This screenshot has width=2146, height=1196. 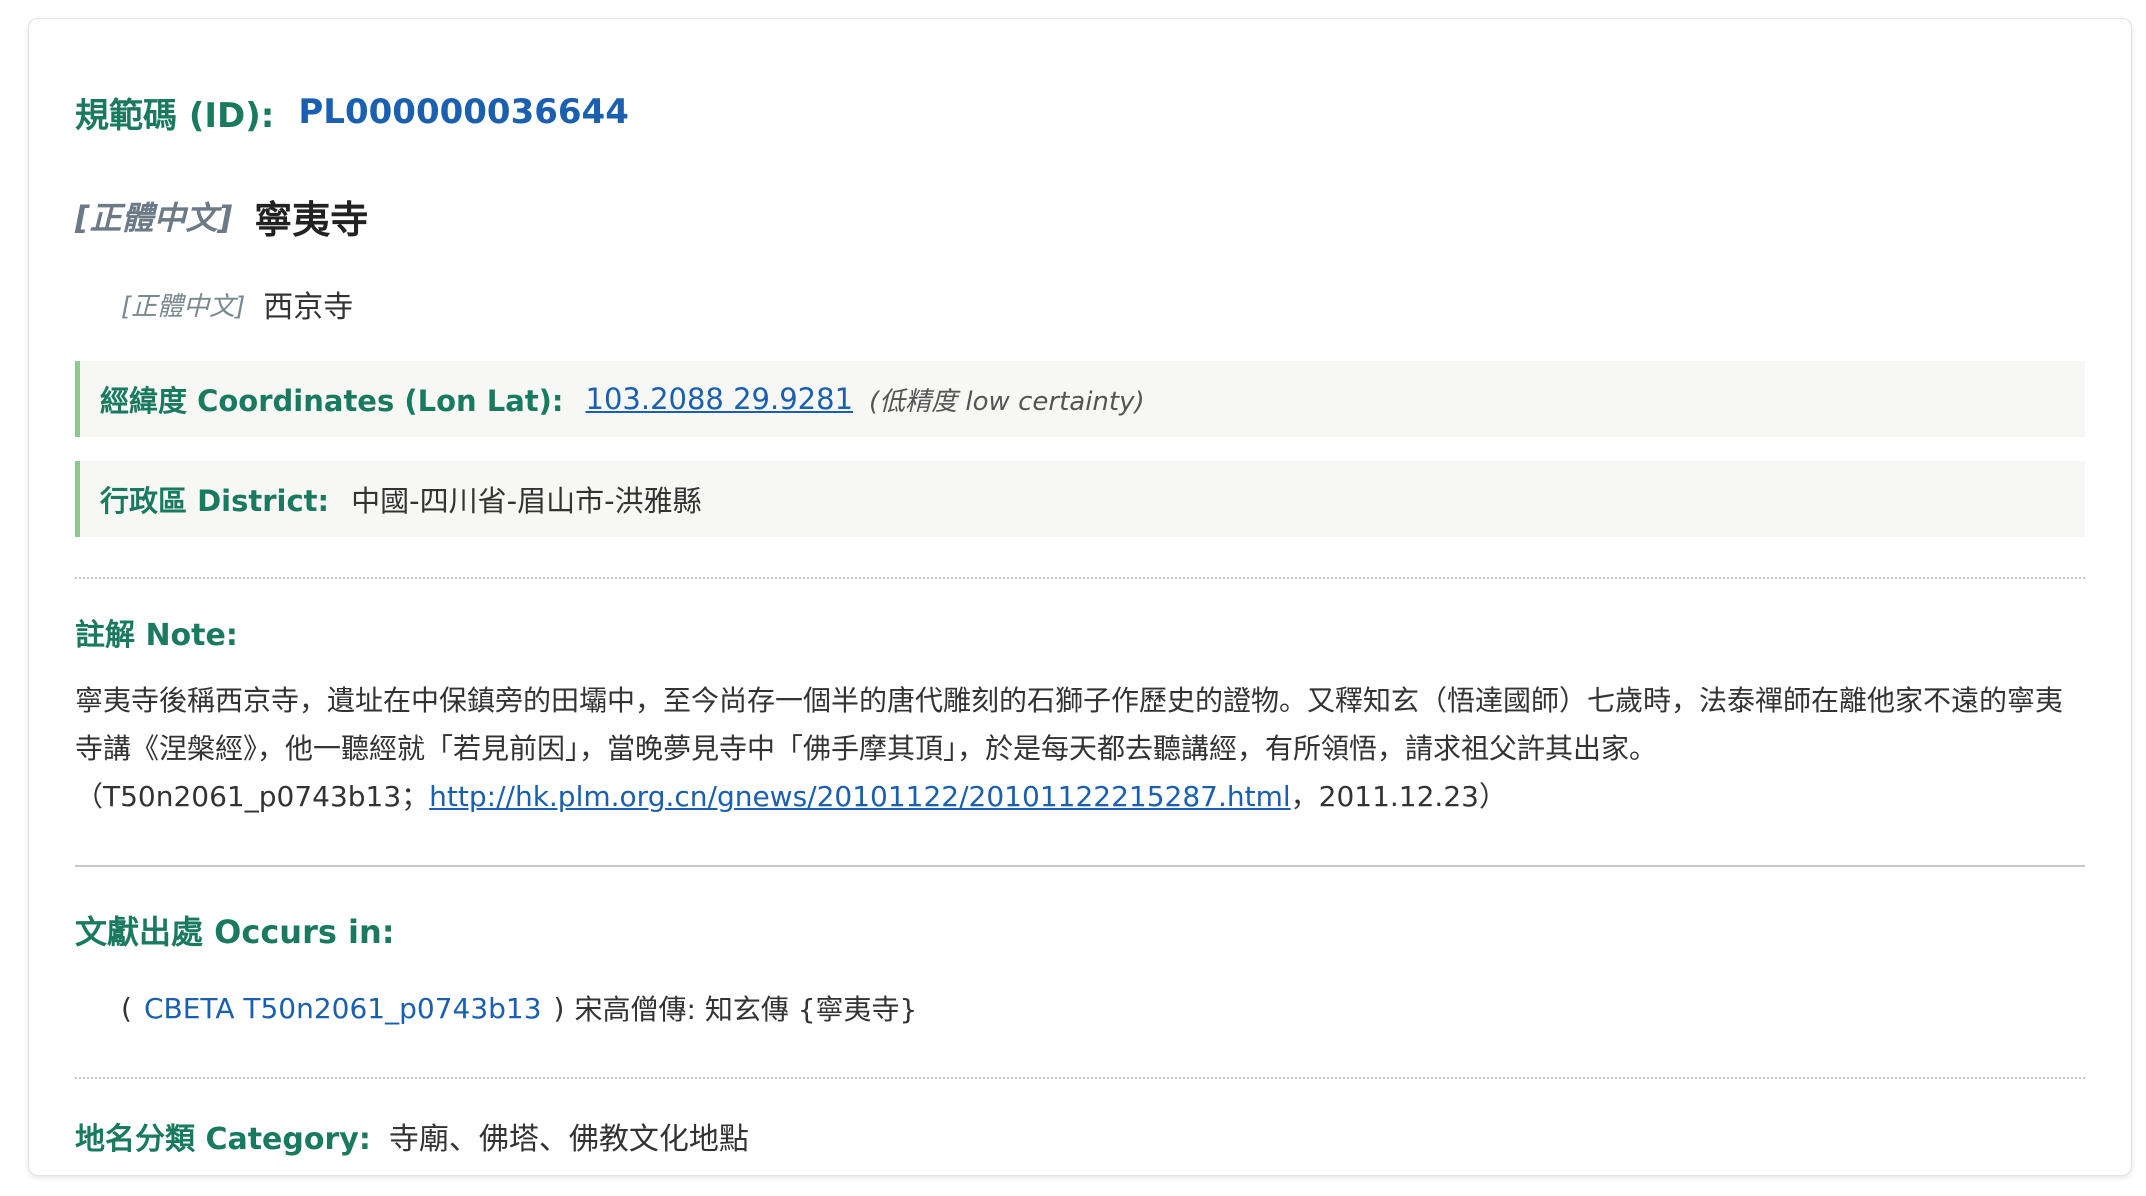 What do you see at coordinates (235, 932) in the screenshot?
I see `occurs-label: 文獻出處 Occurs in:` at bounding box center [235, 932].